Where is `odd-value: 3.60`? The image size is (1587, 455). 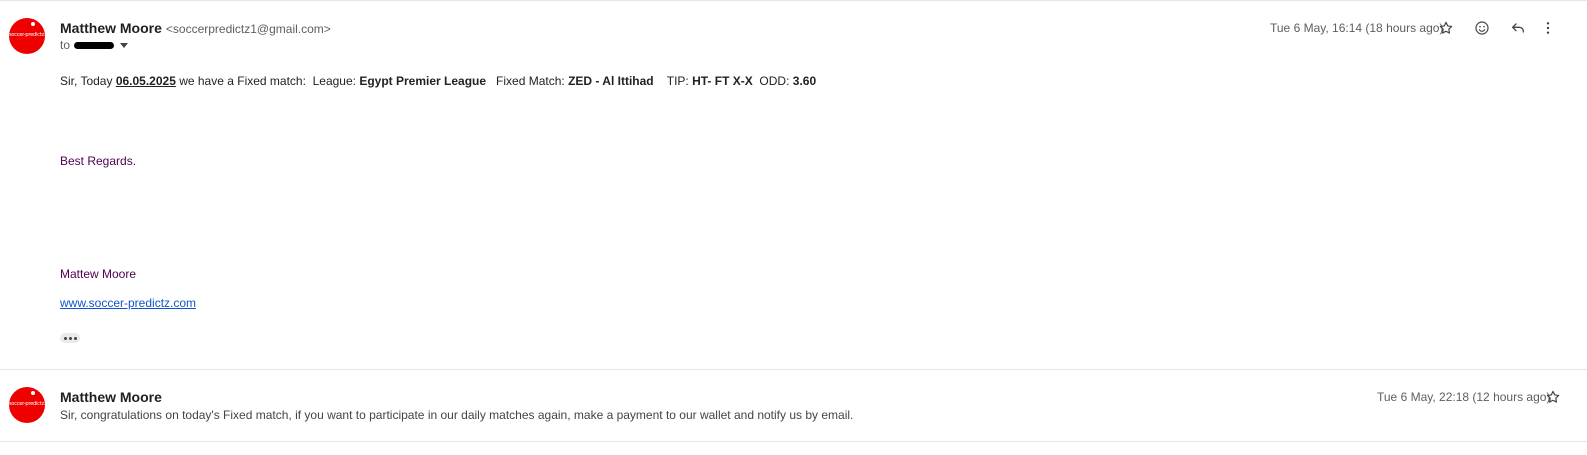
odd-value: 3.60 is located at coordinates (804, 81).